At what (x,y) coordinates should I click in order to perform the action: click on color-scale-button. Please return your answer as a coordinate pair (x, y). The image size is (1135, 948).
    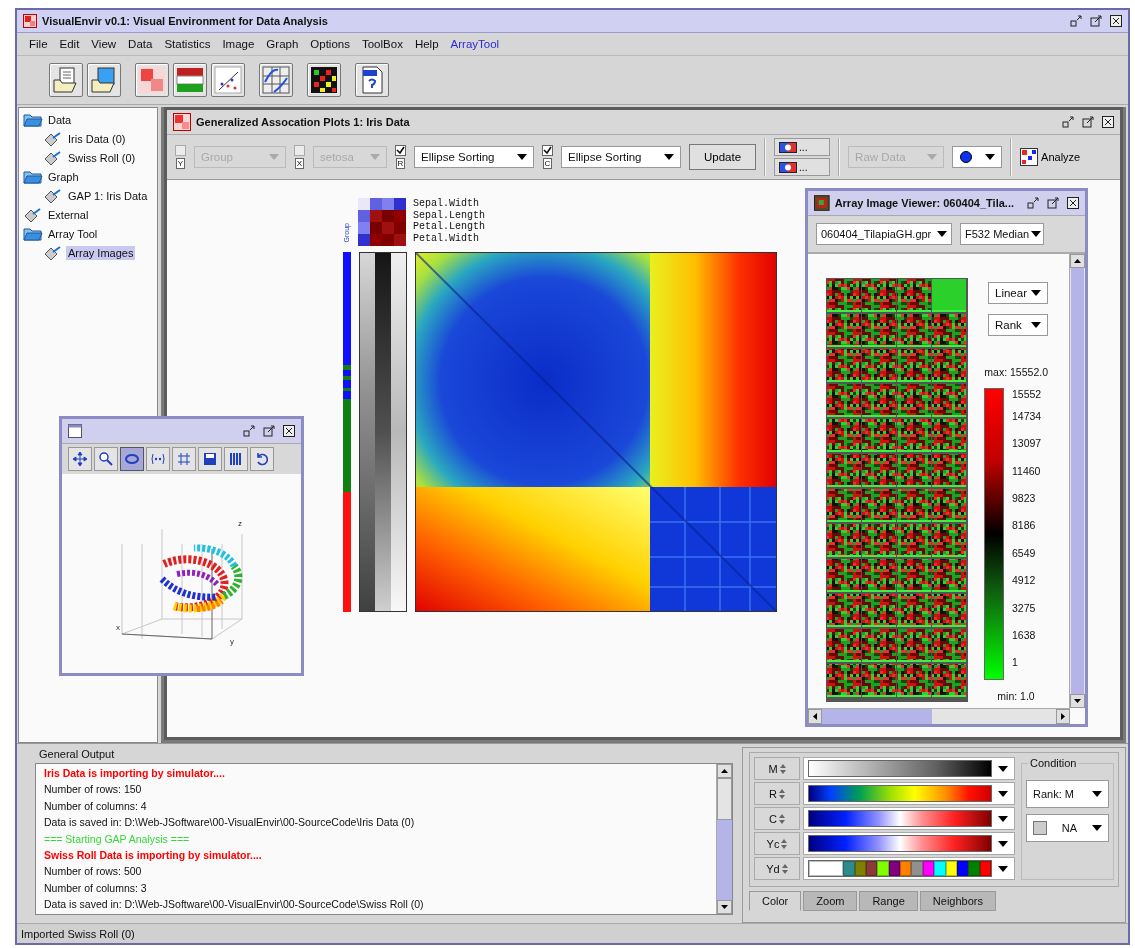
    Looking at the image, I should click on (190, 80).